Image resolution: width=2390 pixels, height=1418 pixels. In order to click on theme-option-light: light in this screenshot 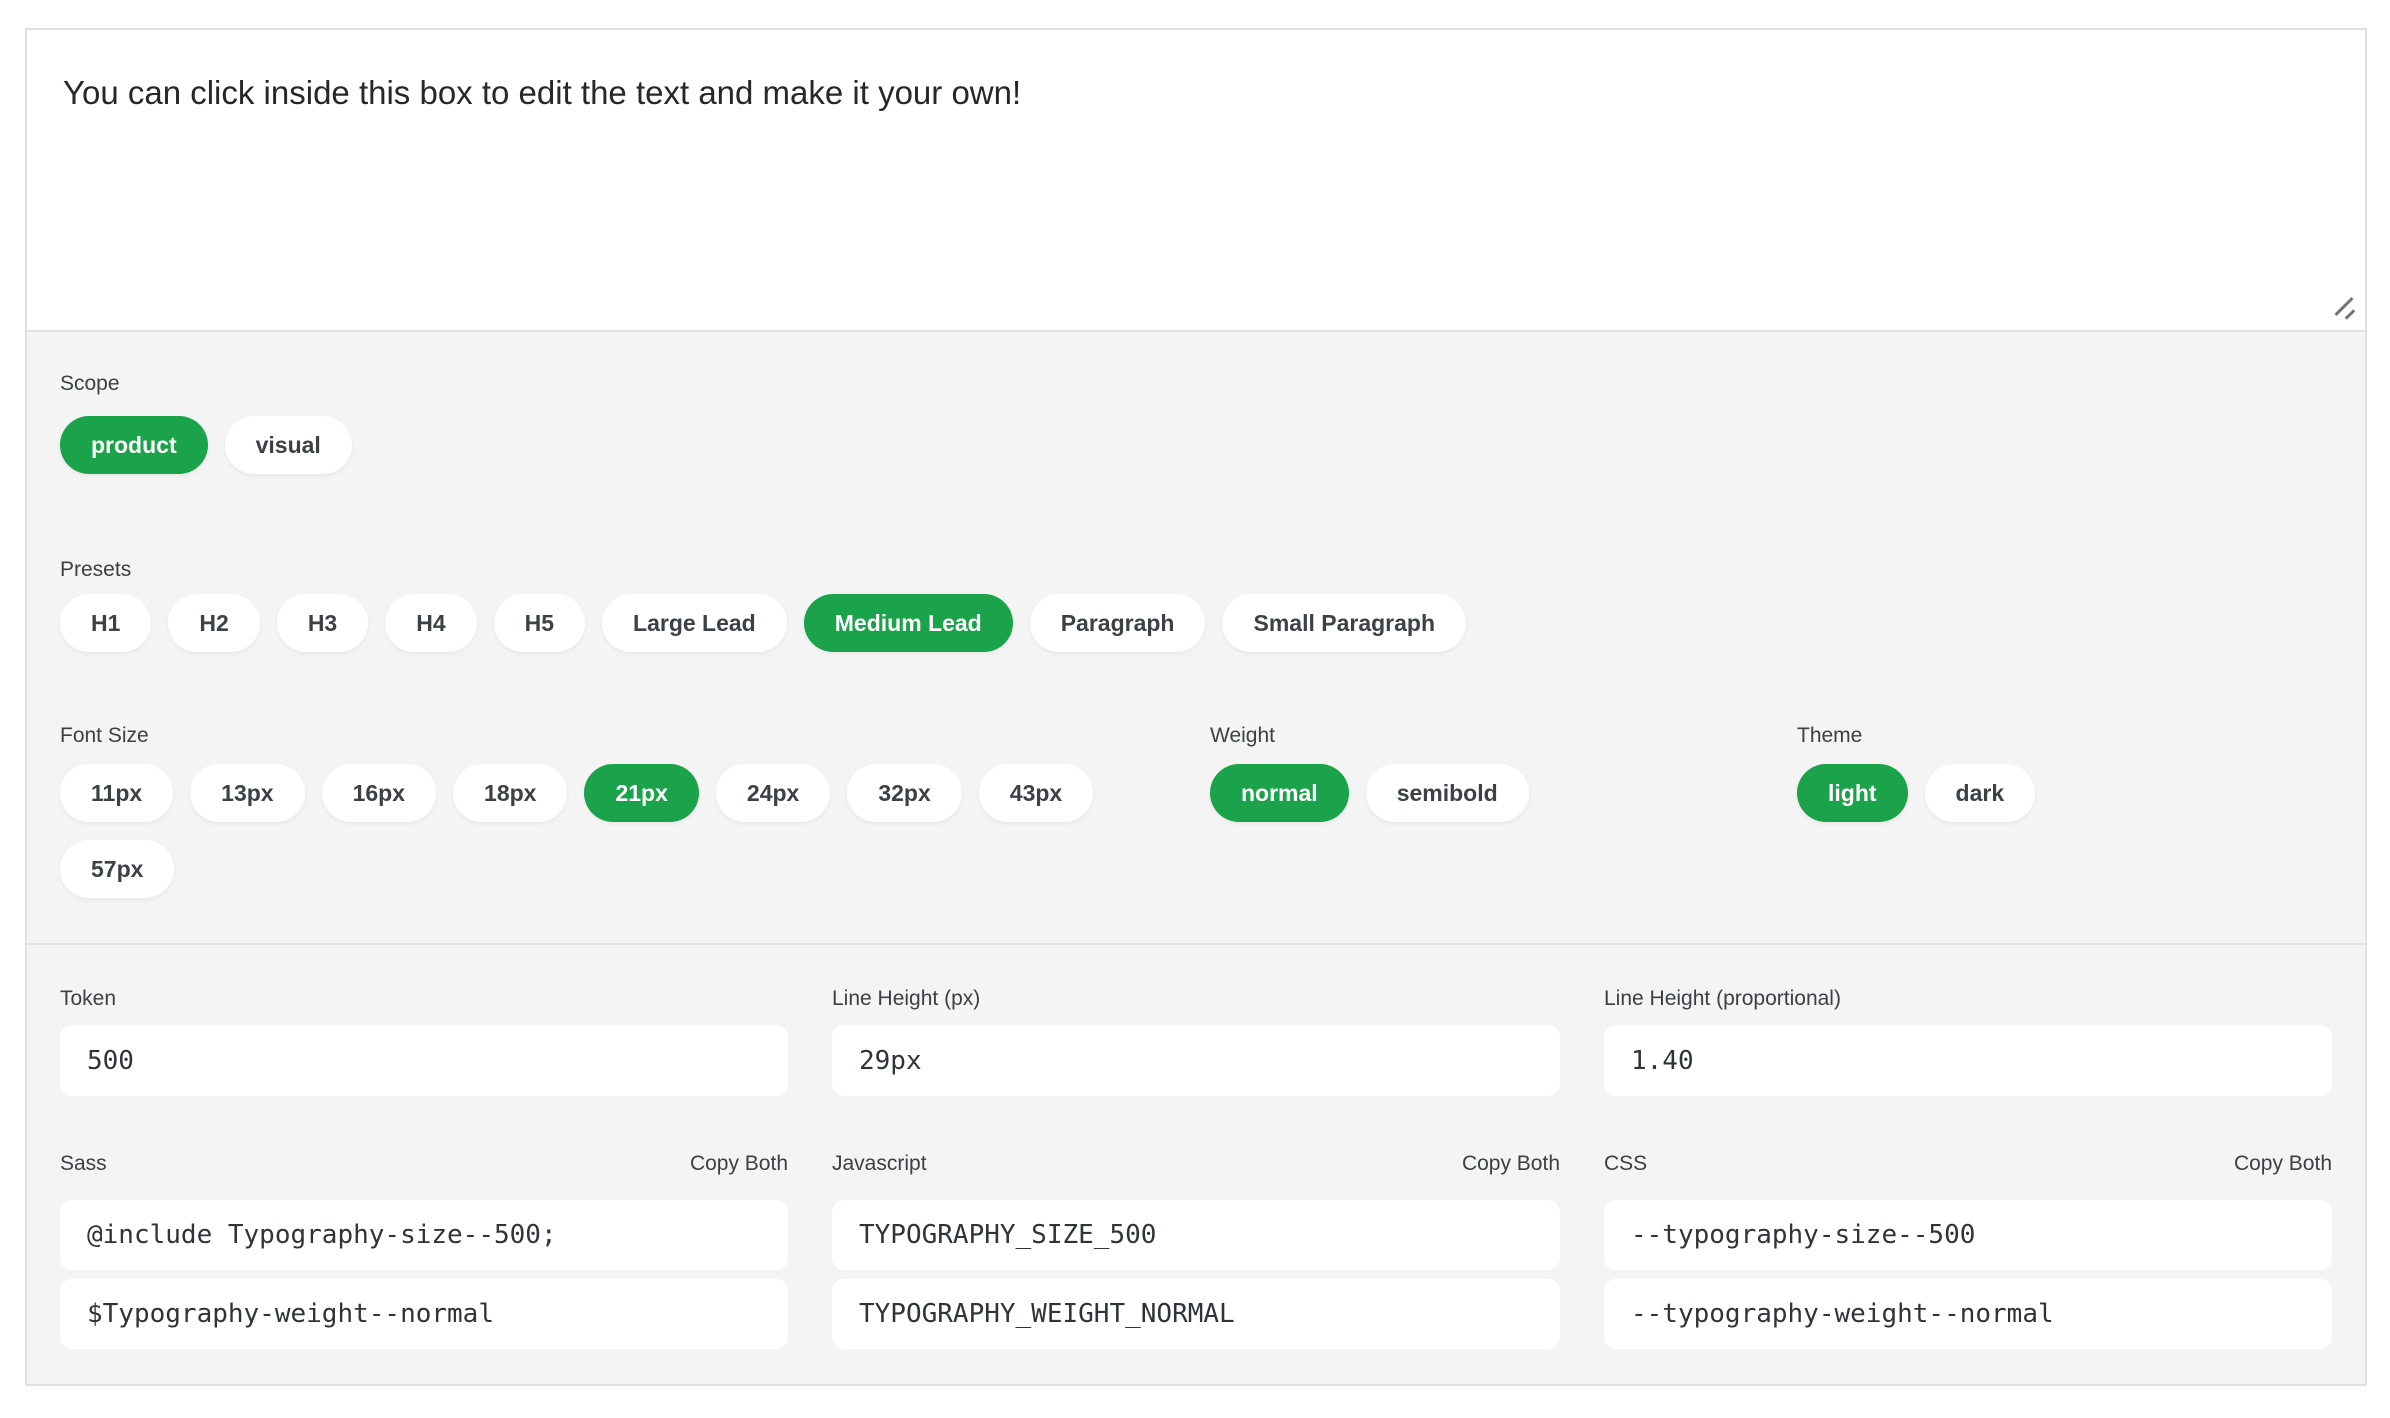, I will do `click(1852, 793)`.